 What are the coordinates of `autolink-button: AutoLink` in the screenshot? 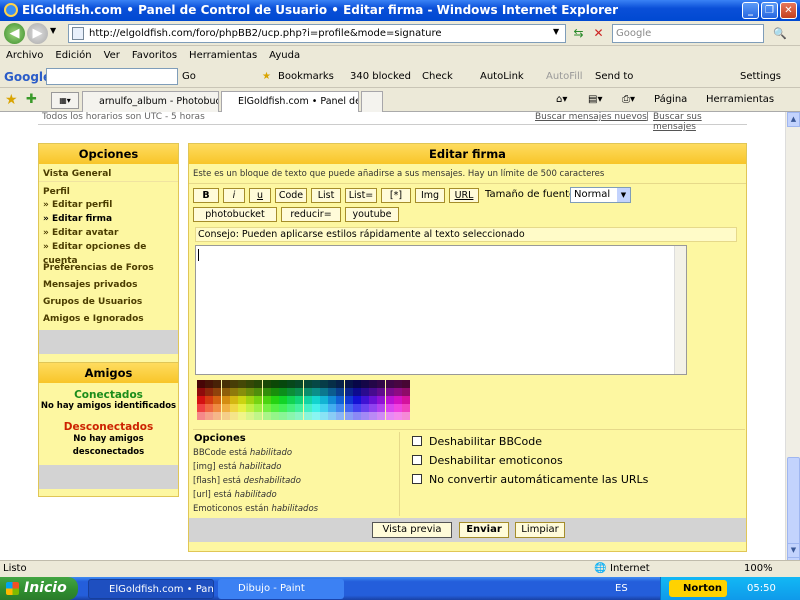 It's located at (502, 77).